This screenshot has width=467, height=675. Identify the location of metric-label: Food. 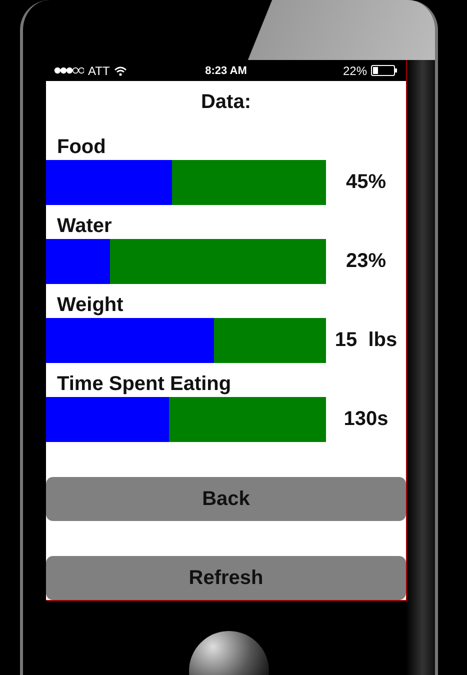
(81, 147).